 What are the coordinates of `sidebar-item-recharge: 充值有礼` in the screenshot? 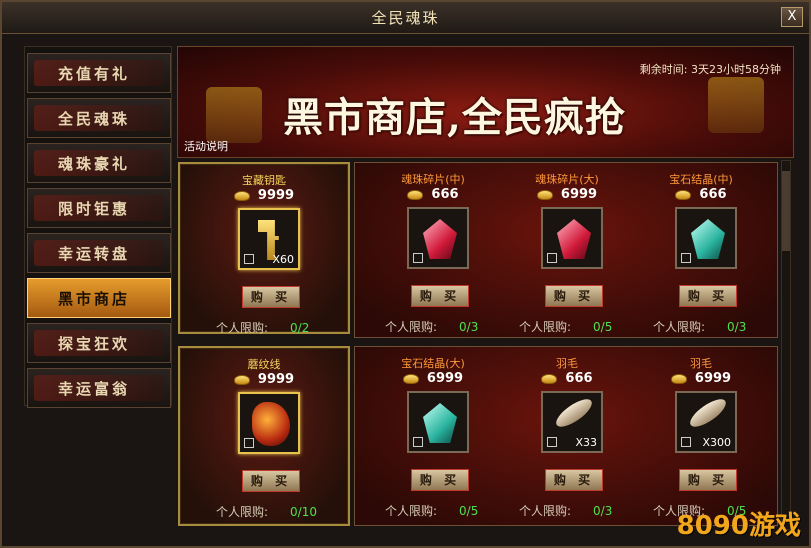 It's located at (99, 73).